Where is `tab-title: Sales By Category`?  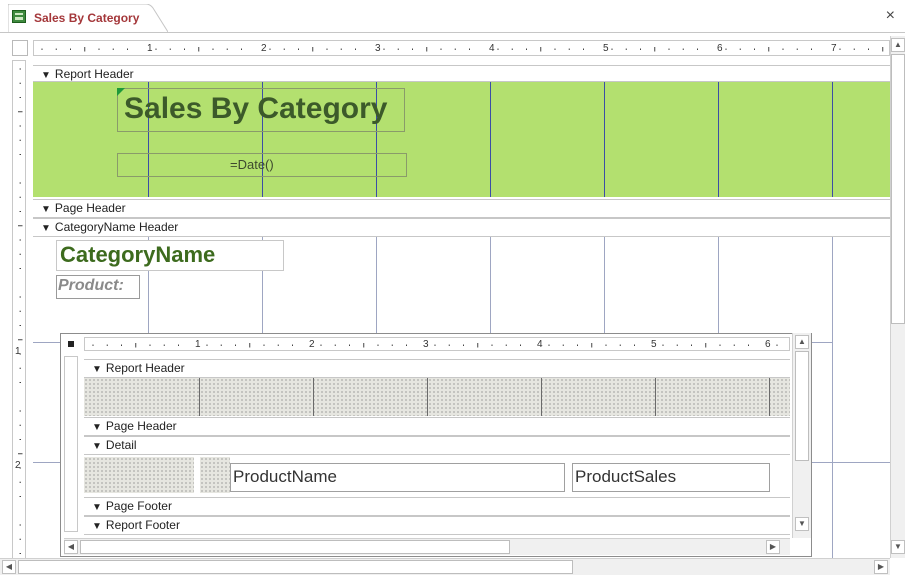 tab-title: Sales By Category is located at coordinates (87, 18).